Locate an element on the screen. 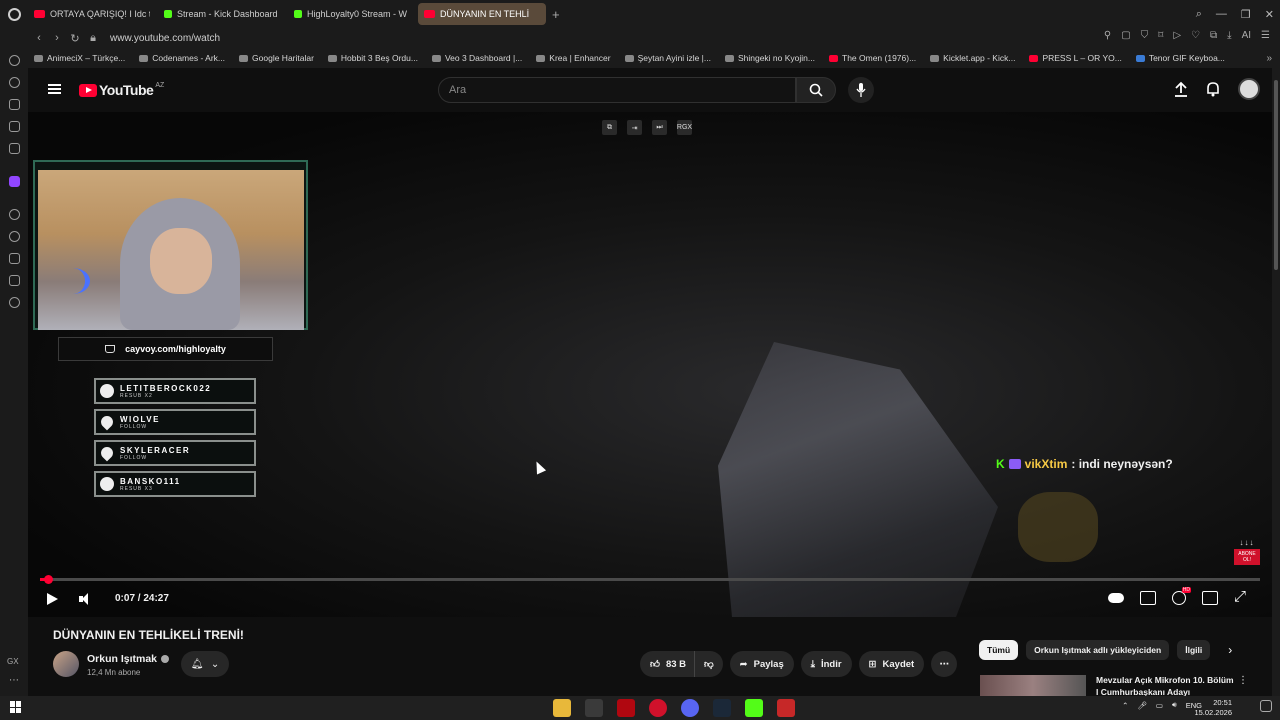  popout-icon: ⇥ is located at coordinates (634, 127).